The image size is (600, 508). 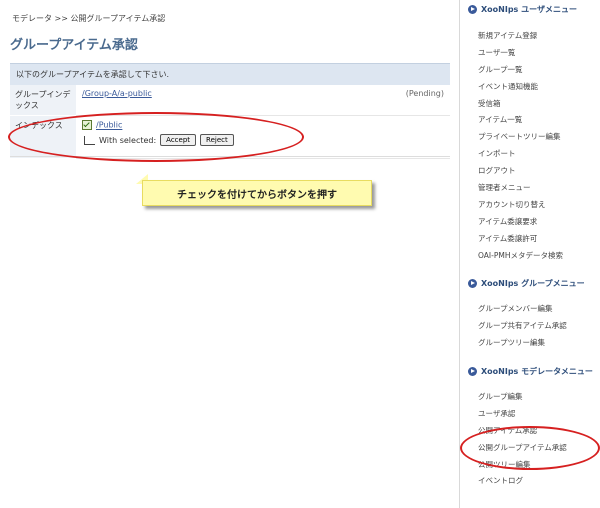 I want to click on pending-status: (Pending), so click(x=424, y=93).